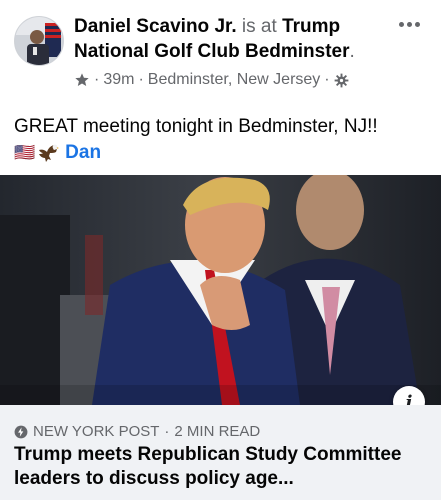 The width and height of the screenshot is (441, 500). Describe the element at coordinates (39, 41) in the screenshot. I see `author-avatar` at that location.